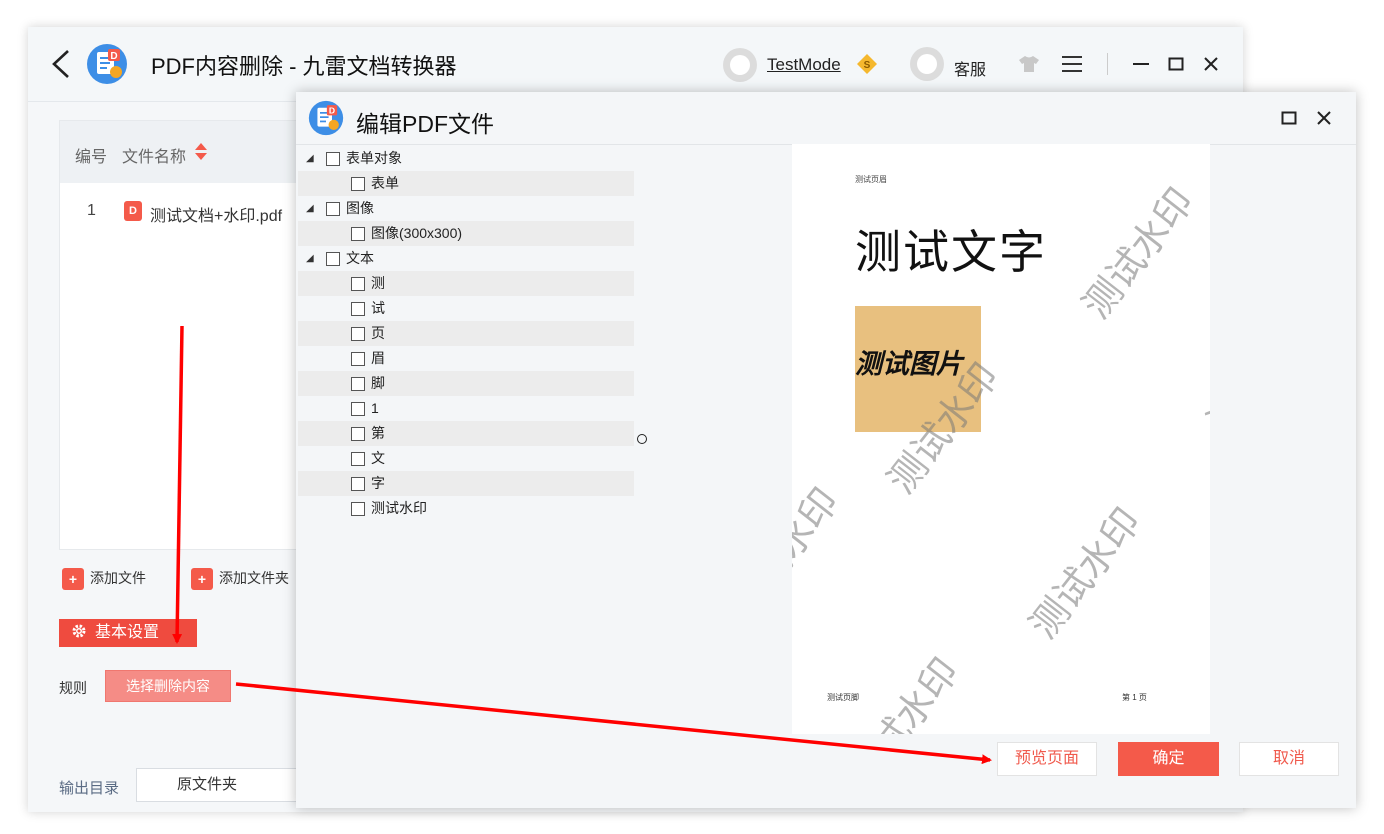 The height and width of the screenshot is (834, 1384). I want to click on maximize-icon, so click(1176, 64).